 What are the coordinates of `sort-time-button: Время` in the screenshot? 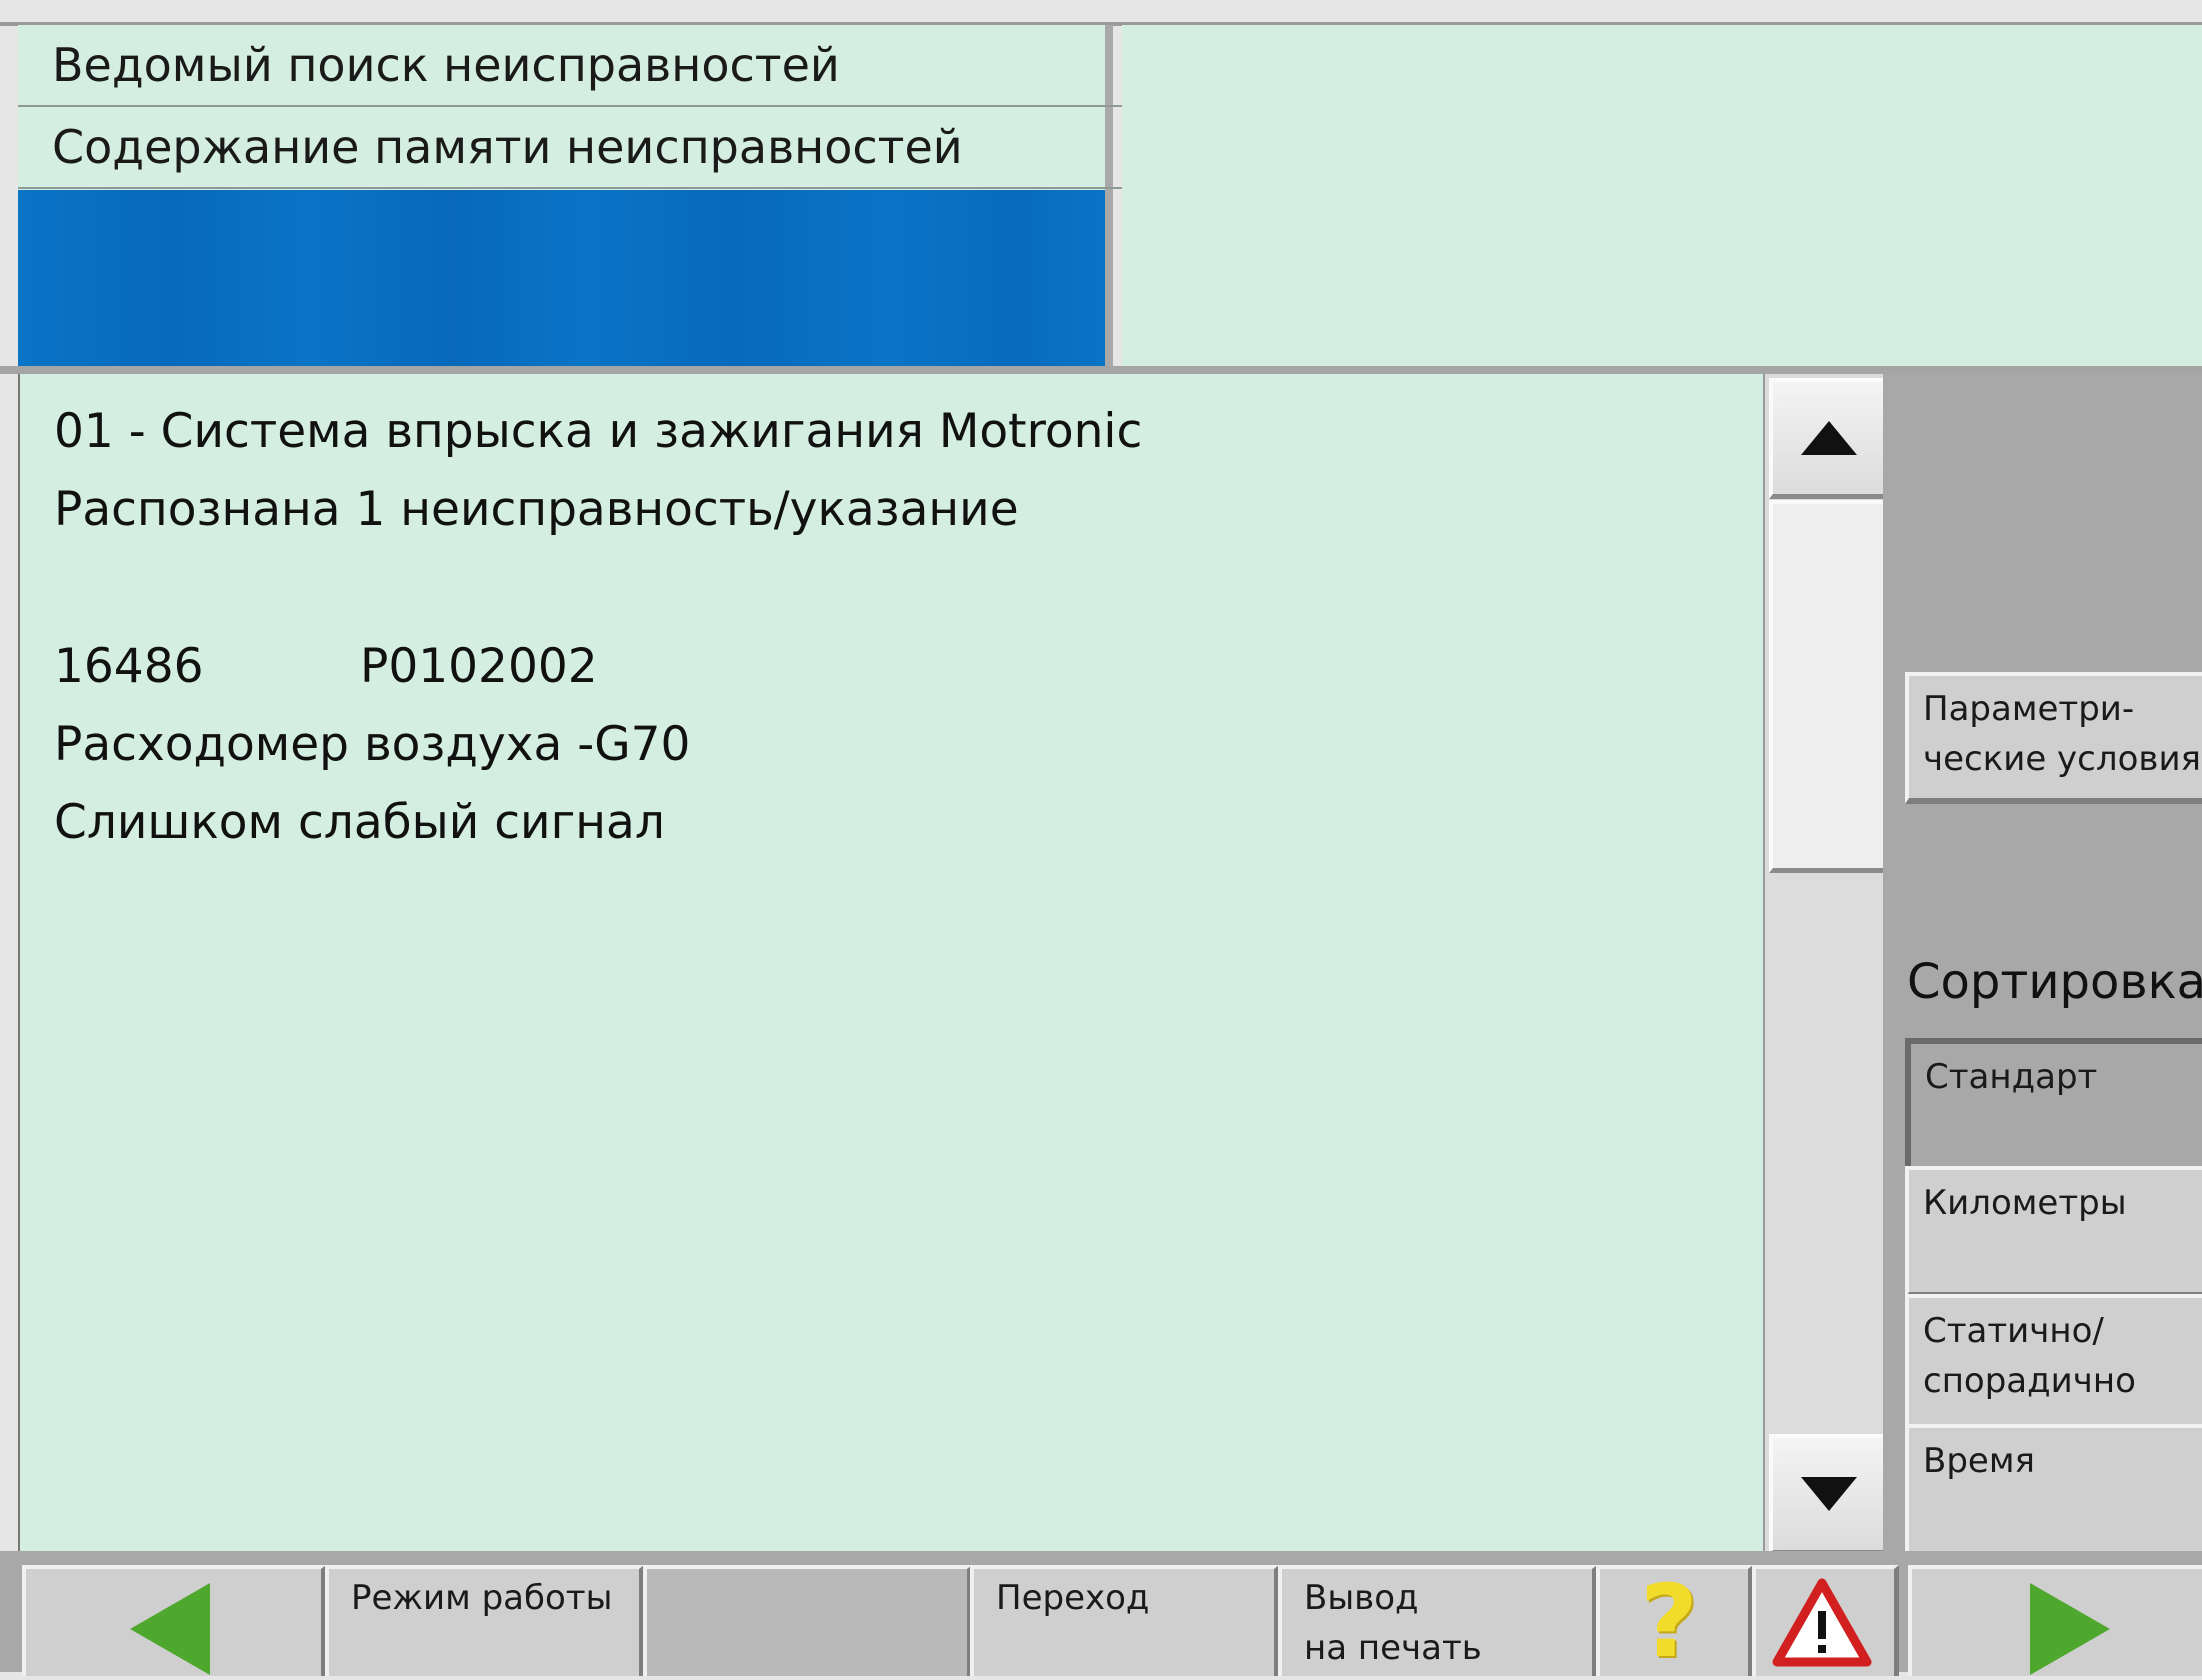 It's located at (2053, 1492).